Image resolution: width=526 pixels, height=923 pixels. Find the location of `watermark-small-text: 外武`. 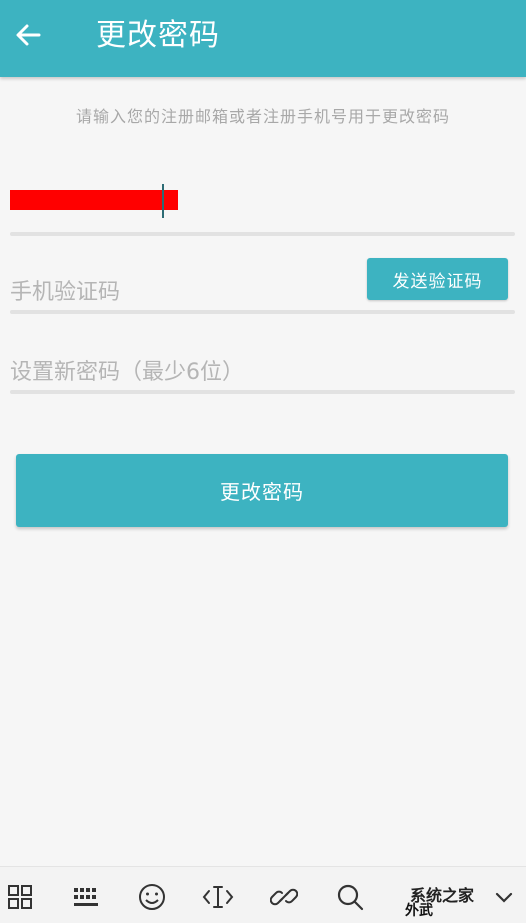

watermark-small-text: 外武 is located at coordinates (419, 911).